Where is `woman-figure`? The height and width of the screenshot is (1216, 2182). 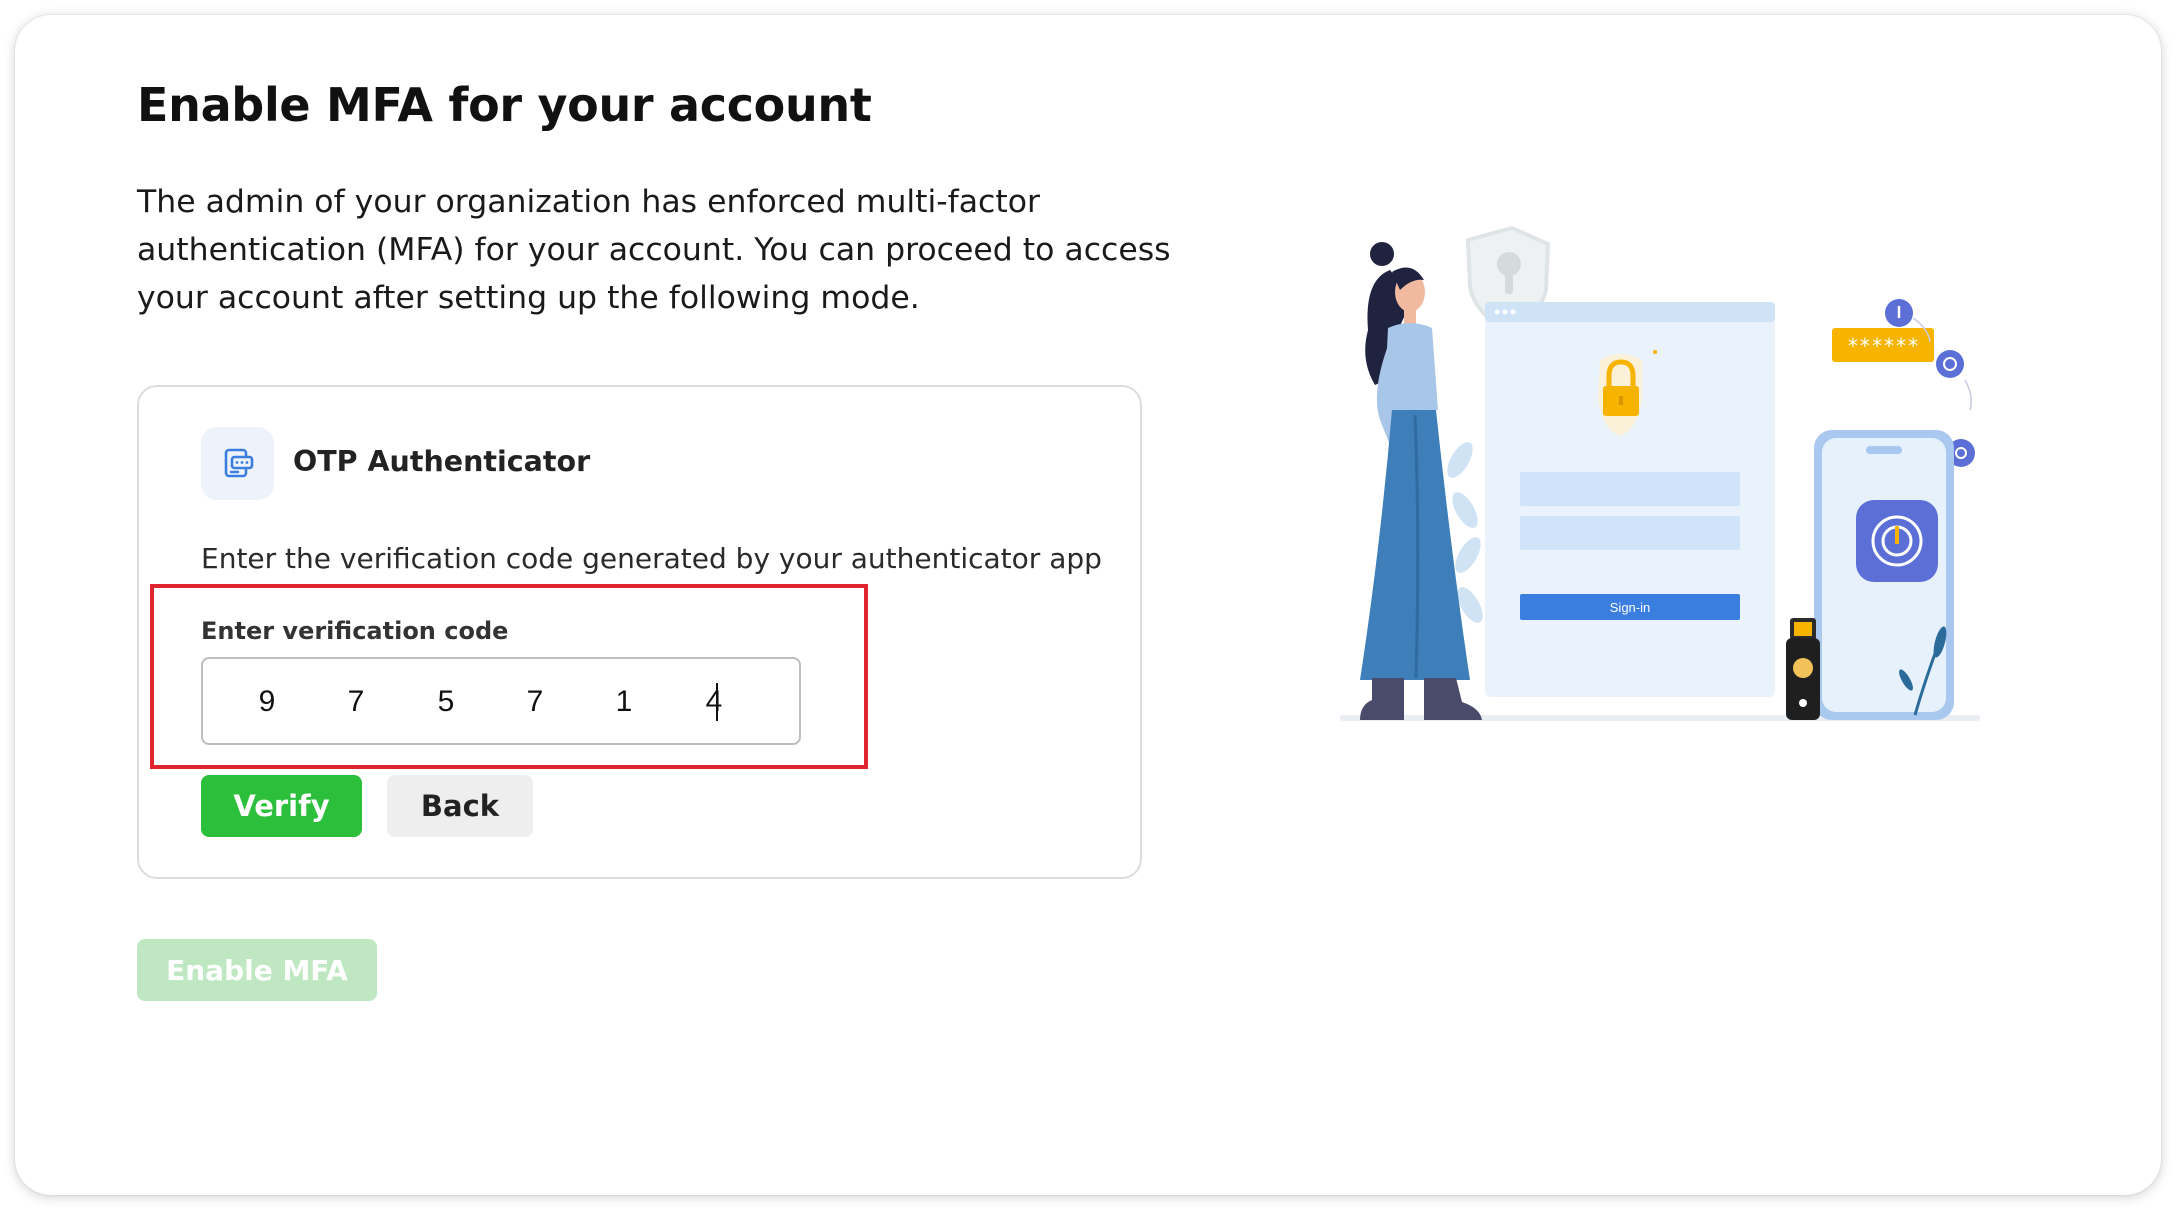
woman-figure is located at coordinates (1421, 481).